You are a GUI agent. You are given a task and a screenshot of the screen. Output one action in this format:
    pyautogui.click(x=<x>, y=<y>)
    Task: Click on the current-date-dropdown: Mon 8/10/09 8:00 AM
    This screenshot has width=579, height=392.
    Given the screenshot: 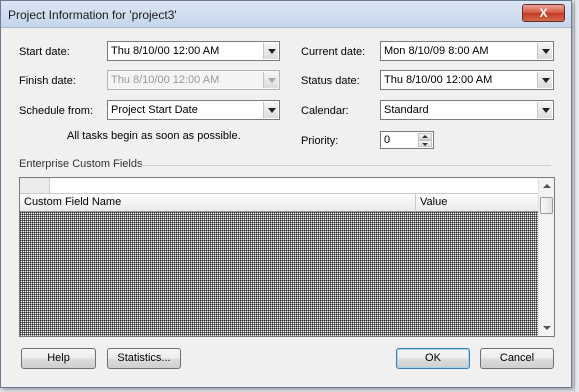 What is the action you would take?
    pyautogui.click(x=467, y=51)
    